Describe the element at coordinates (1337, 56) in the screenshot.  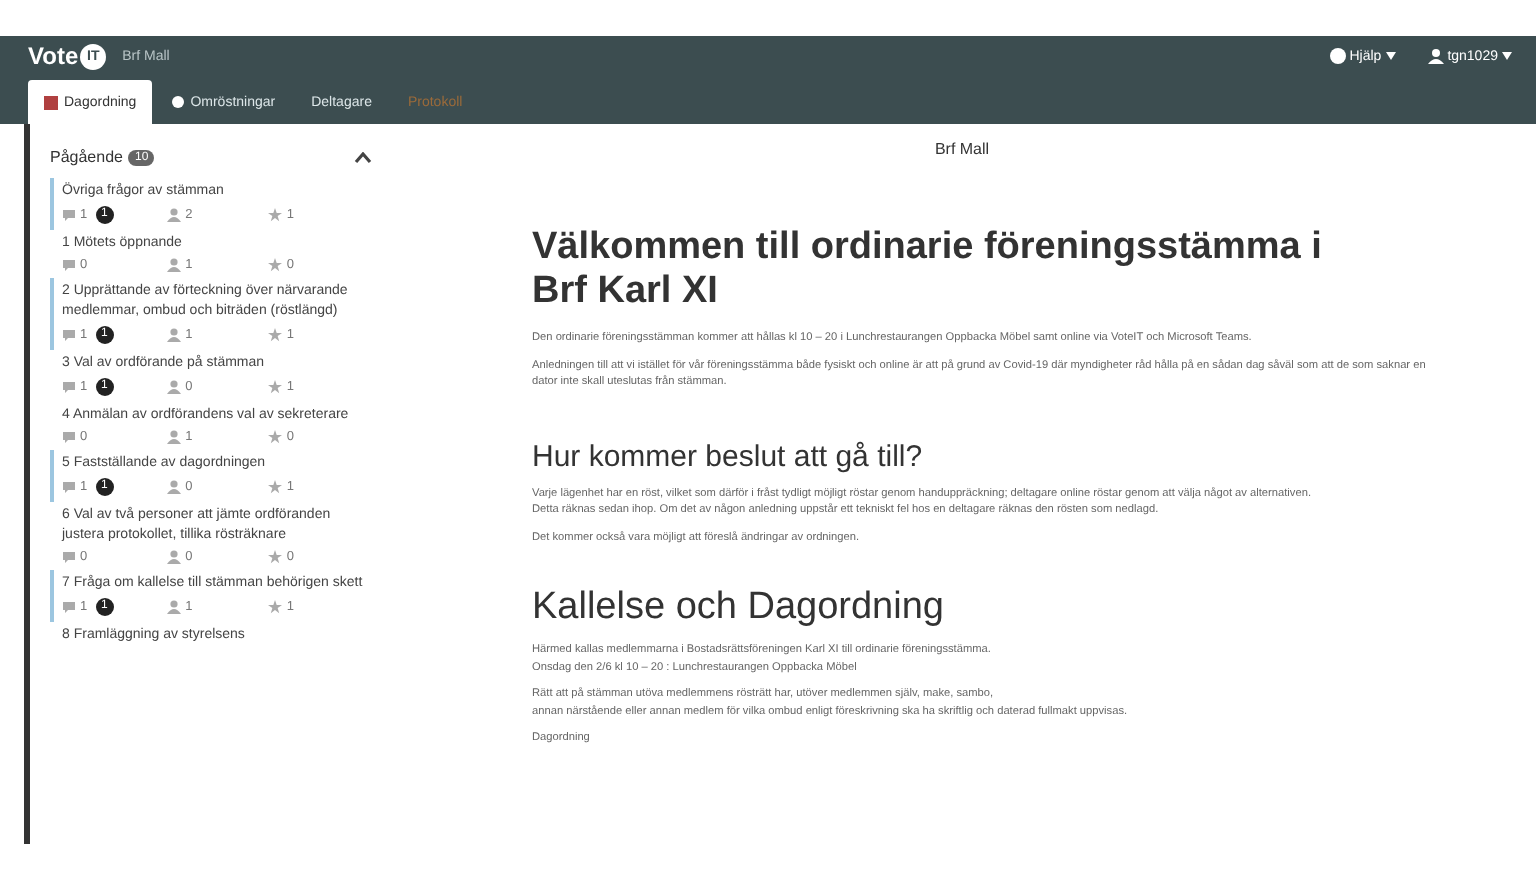
I see `help-icon` at that location.